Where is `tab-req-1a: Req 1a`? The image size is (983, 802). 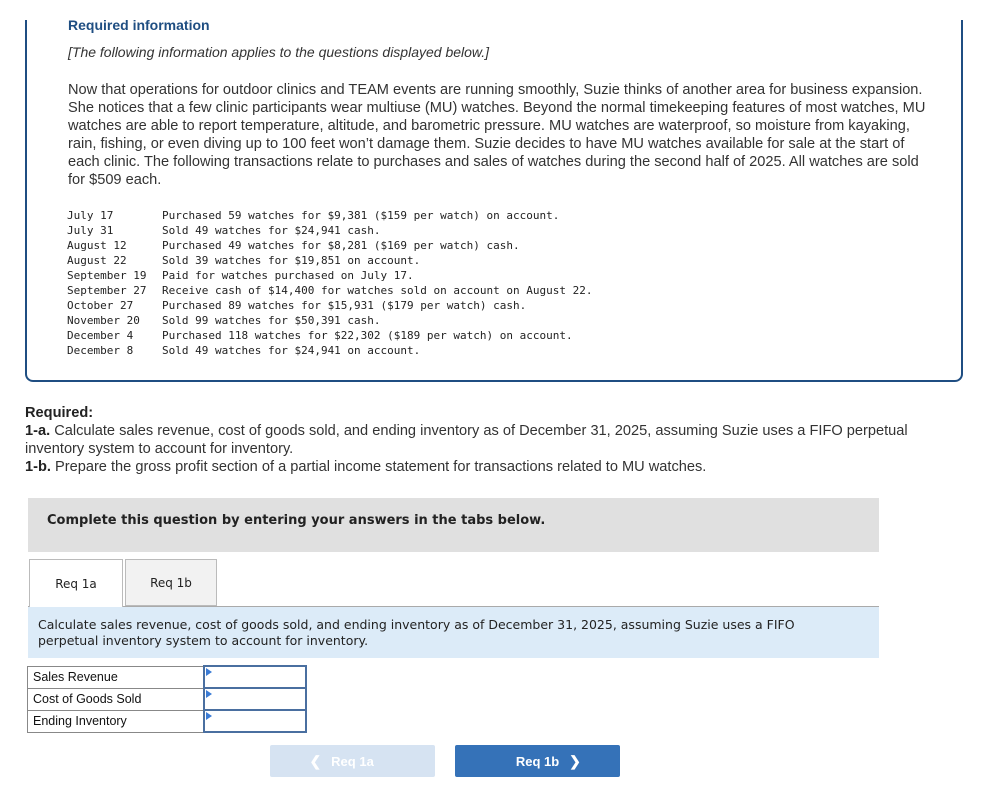
tab-req-1a: Req 1a is located at coordinates (76, 583).